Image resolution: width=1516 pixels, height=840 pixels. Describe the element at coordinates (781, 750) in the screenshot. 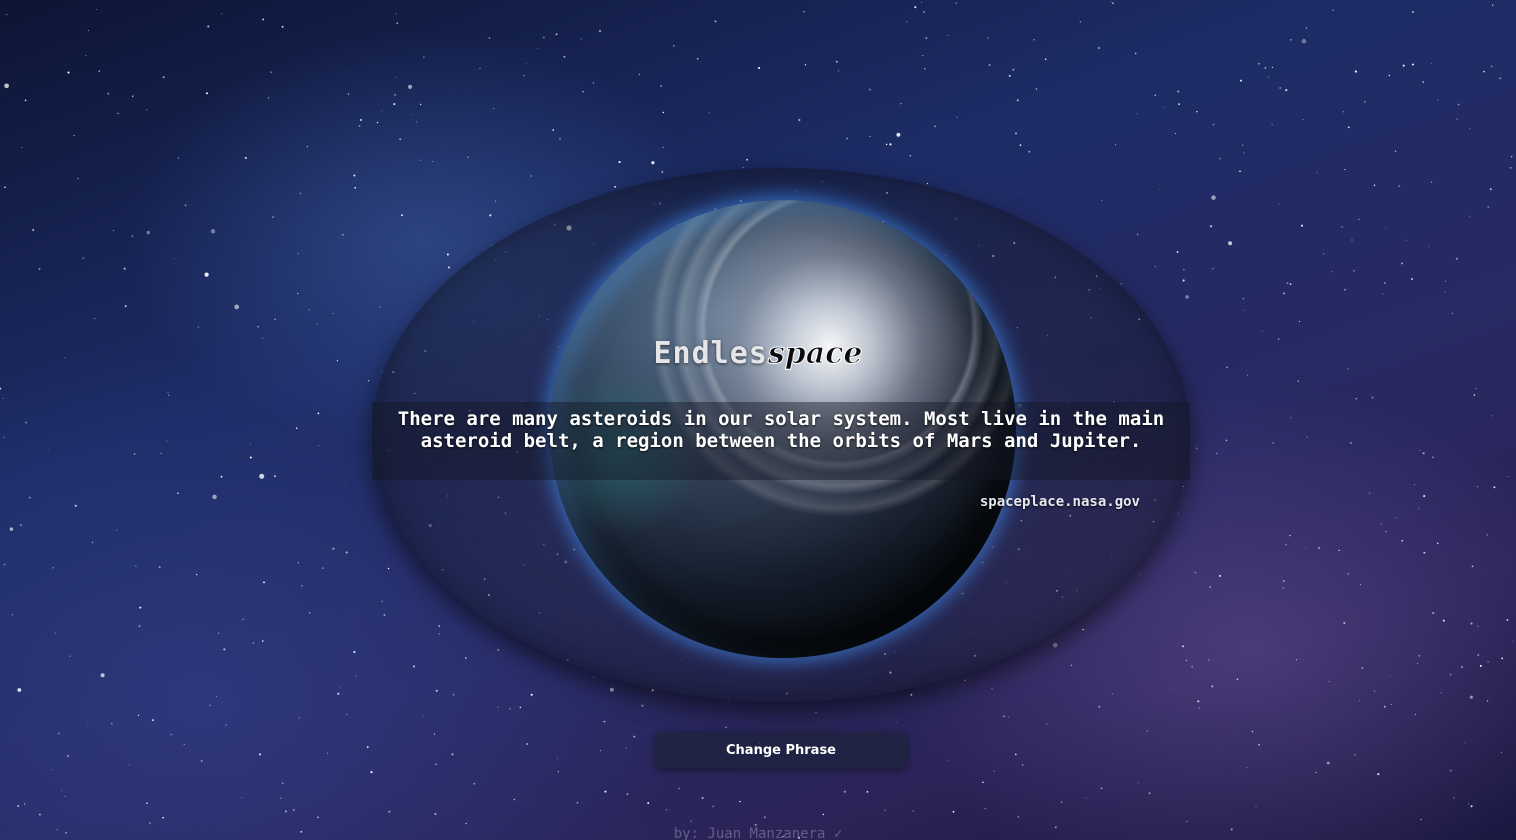

I see `change-phrase-button: Change Phrase` at that location.